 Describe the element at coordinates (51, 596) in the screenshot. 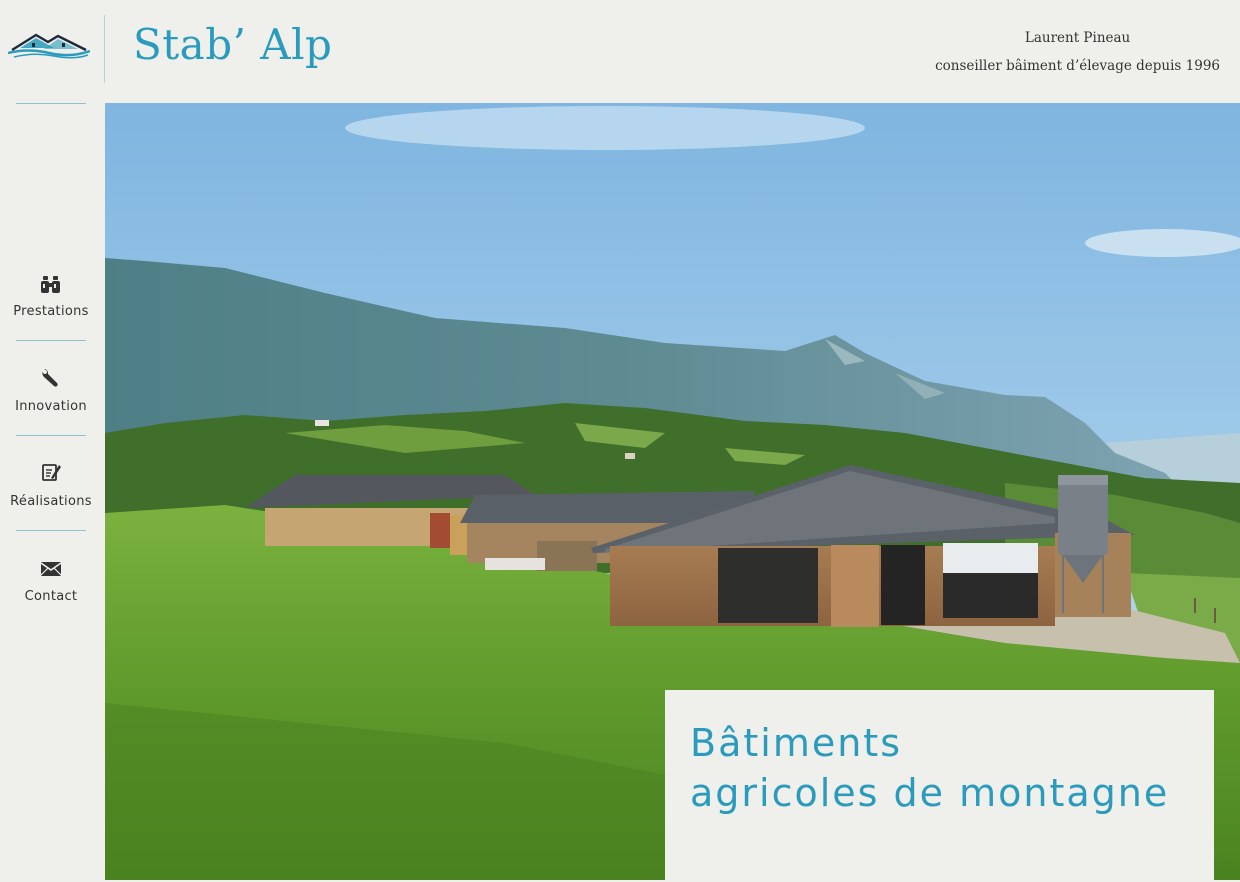

I see `sidebar-item-label: Contact` at that location.